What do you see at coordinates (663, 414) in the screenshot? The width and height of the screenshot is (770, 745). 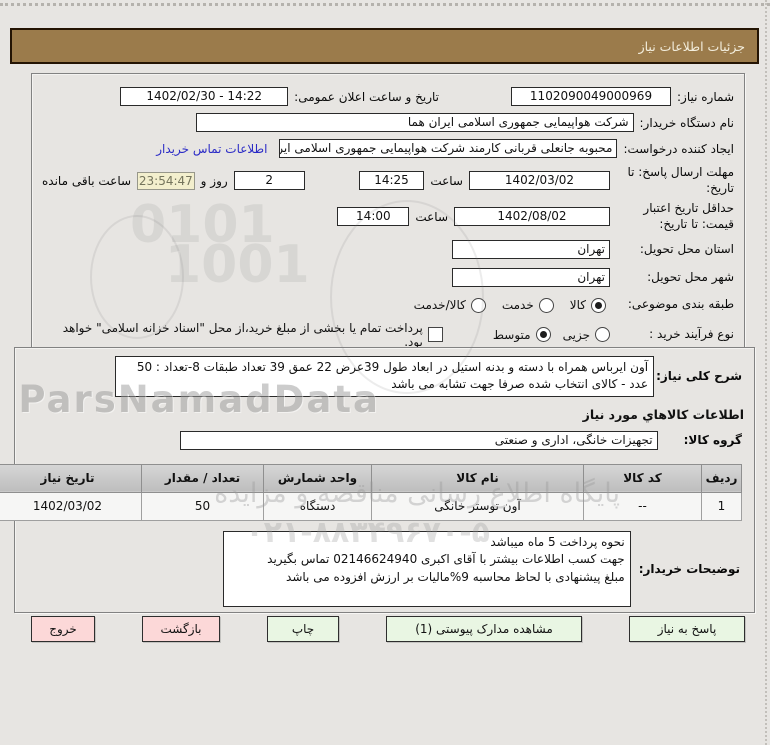 I see `goods-section-header: اطلاعات کالاهاي مورد نیاز` at bounding box center [663, 414].